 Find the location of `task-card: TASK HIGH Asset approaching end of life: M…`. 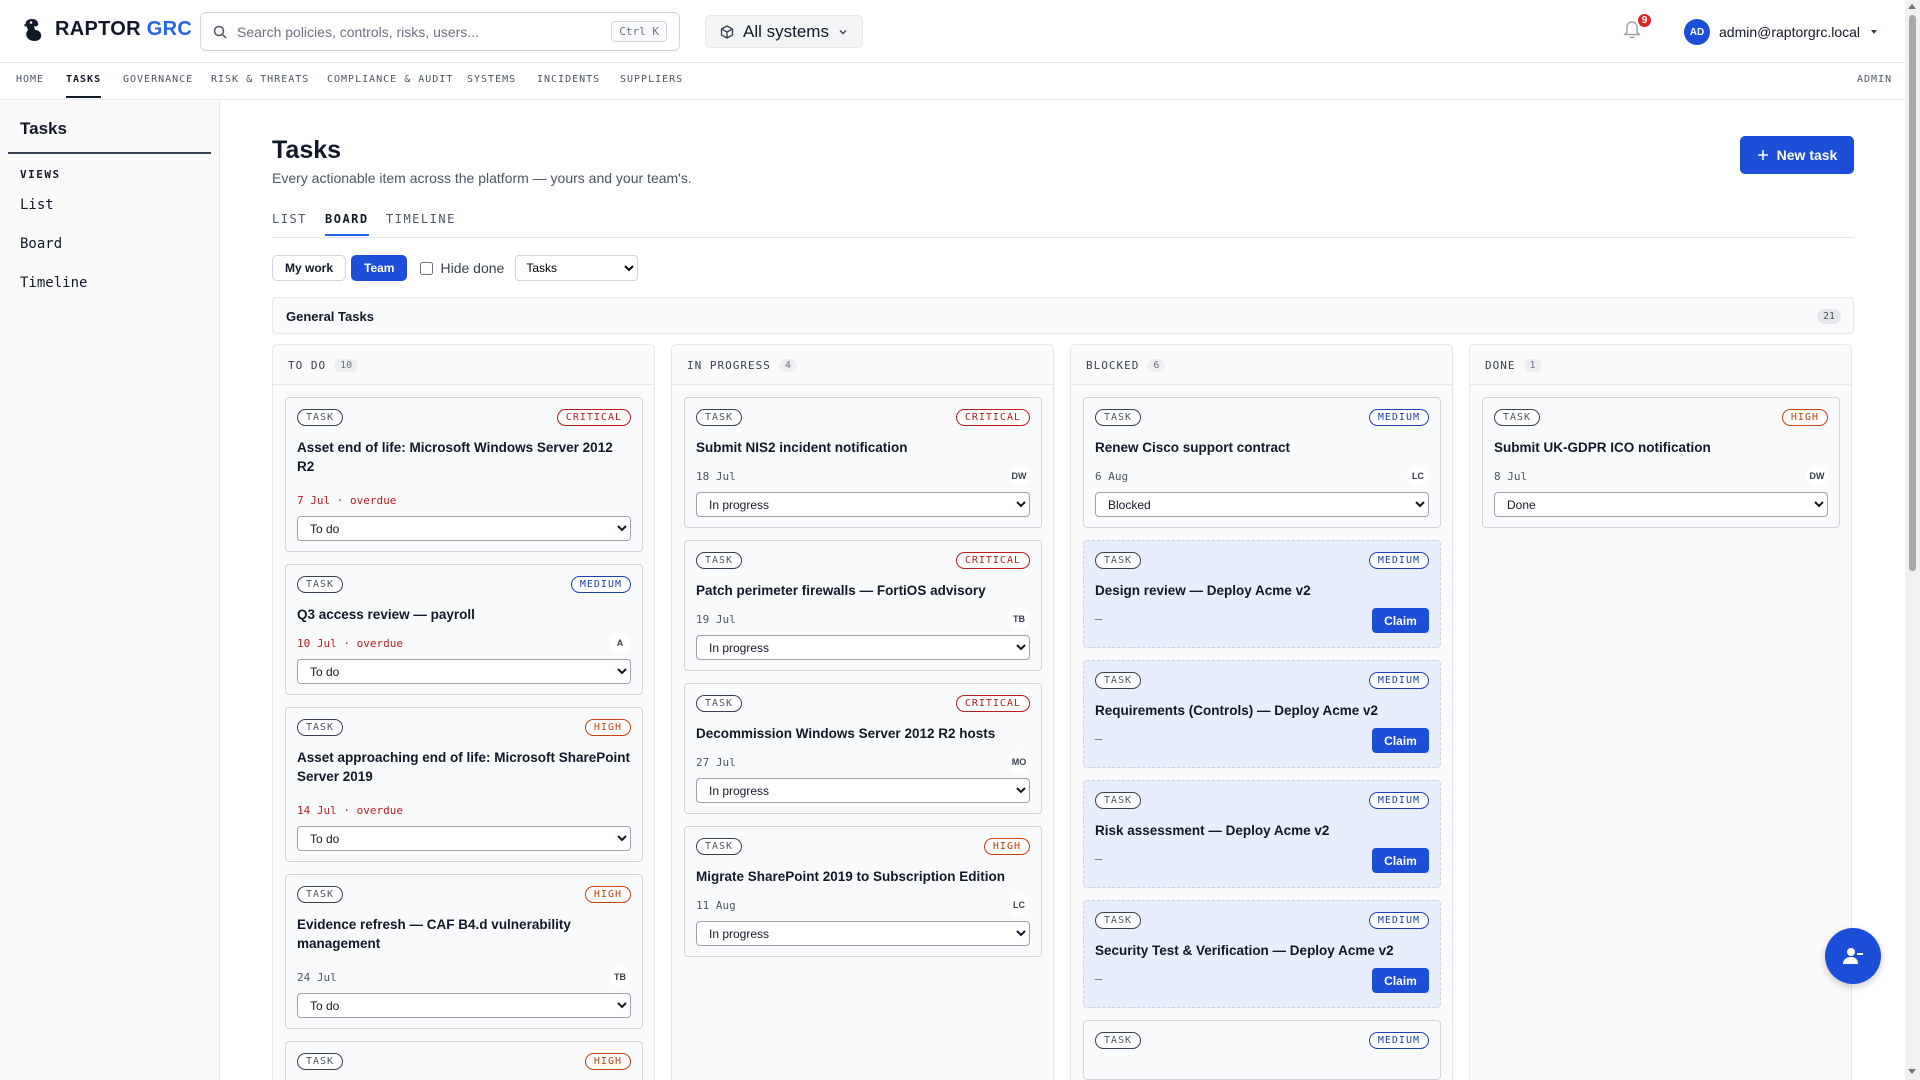

task-card: TASK HIGH Asset approaching end of life: M… is located at coordinates (464, 784).